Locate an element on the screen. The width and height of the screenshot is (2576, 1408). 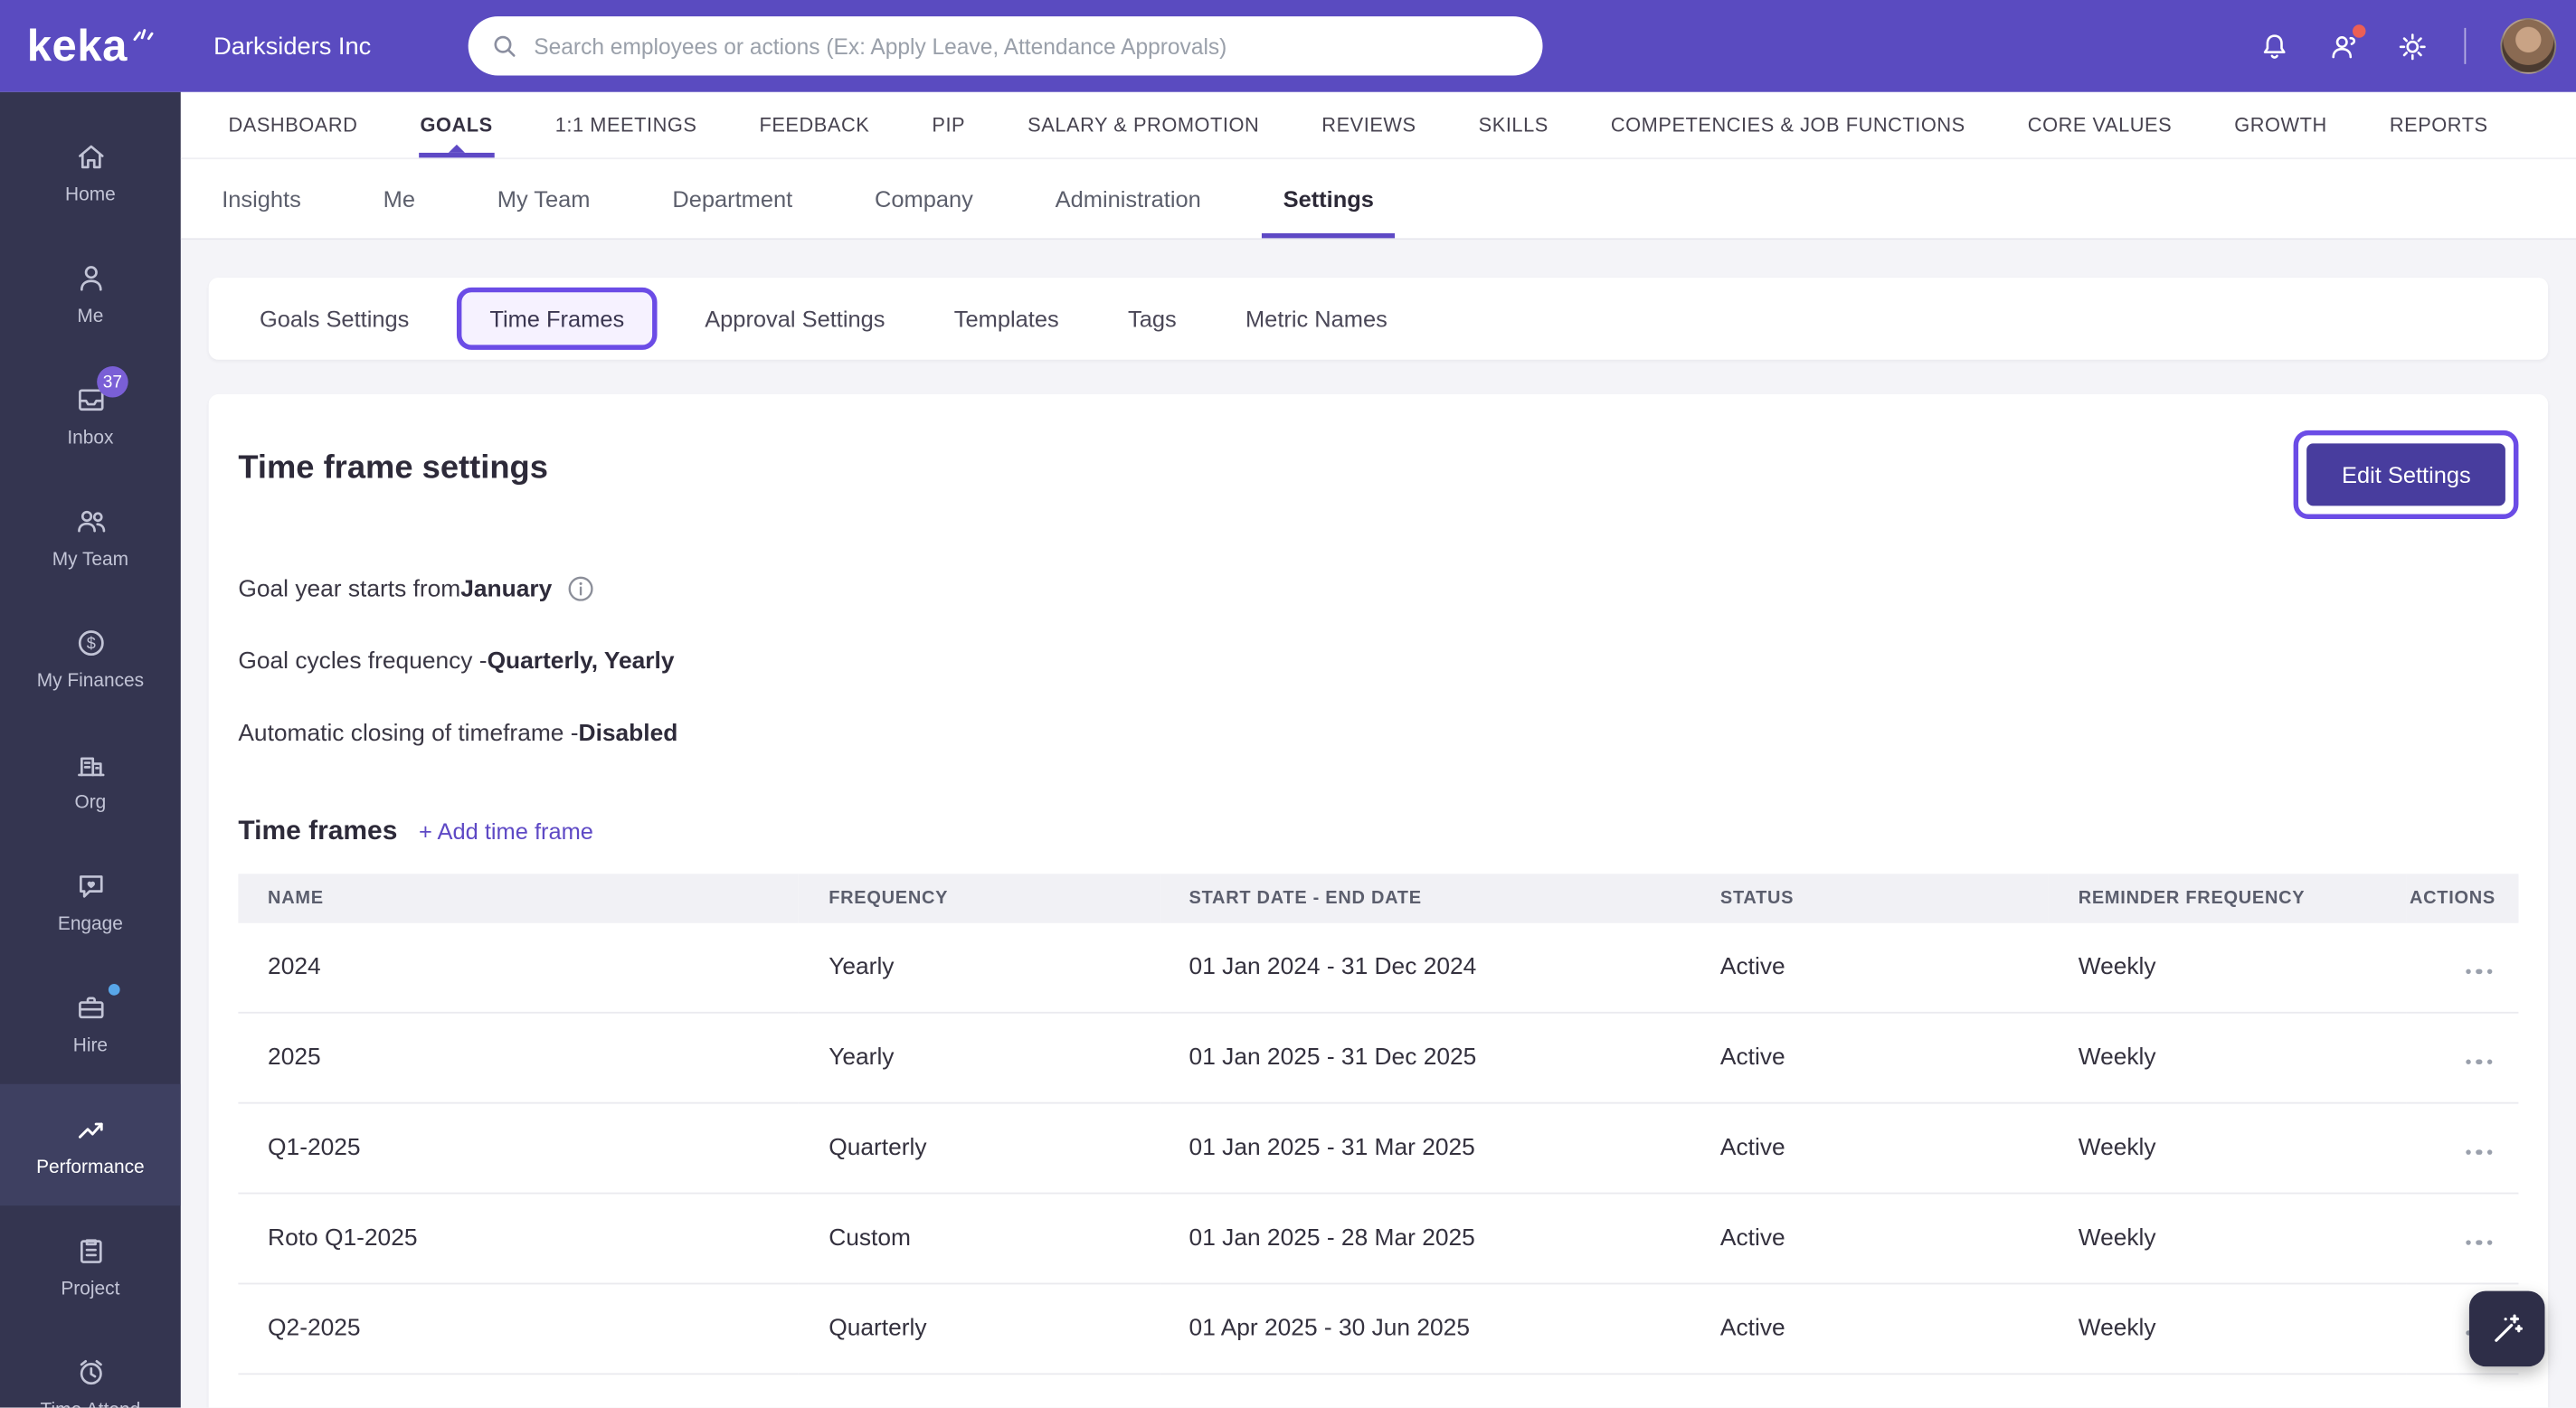
user-avatar is located at coordinates (2529, 45).